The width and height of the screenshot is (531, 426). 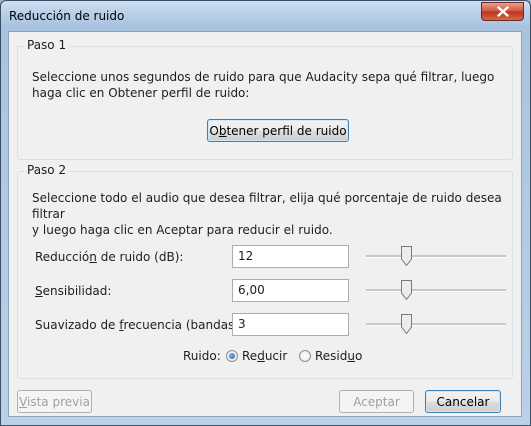 What do you see at coordinates (47, 170) in the screenshot?
I see `step2-legend: Paso 2` at bounding box center [47, 170].